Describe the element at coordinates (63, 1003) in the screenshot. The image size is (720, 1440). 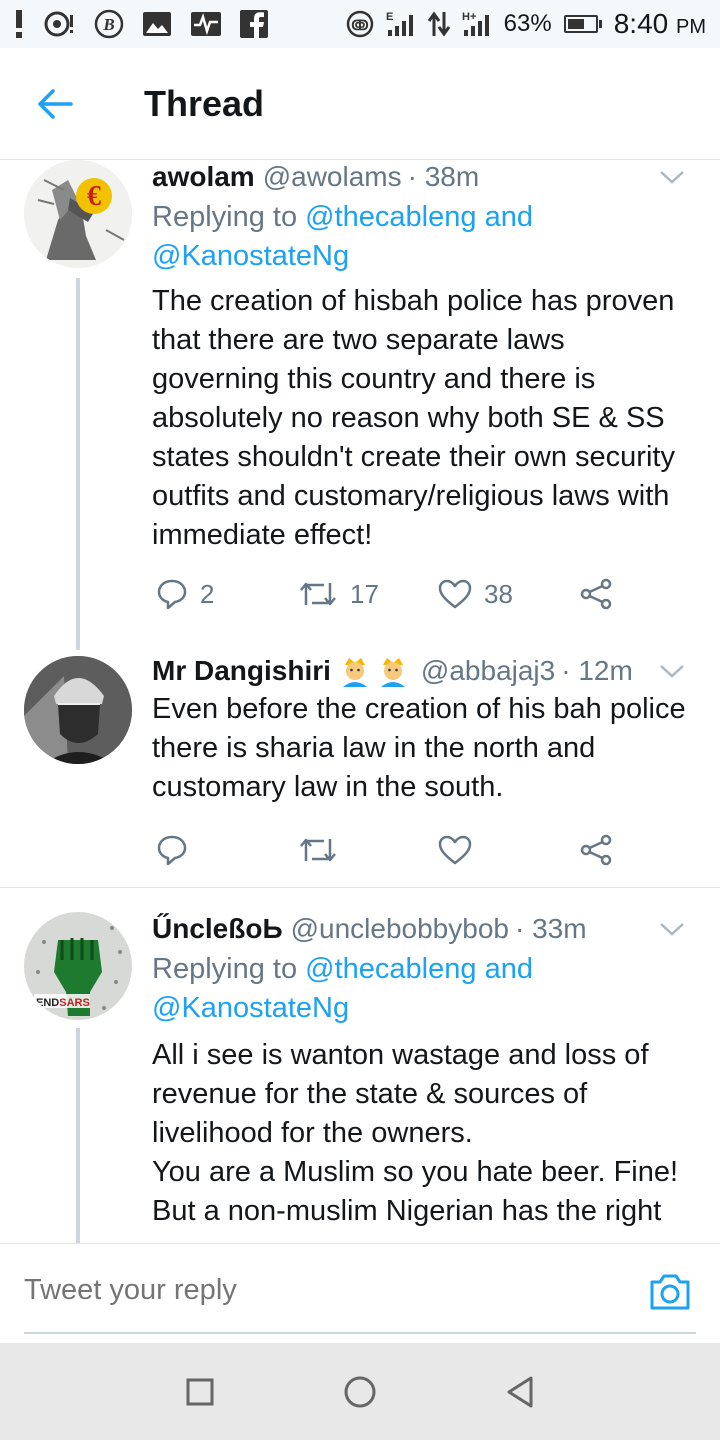
I see `avatar-text: ENDSARS` at that location.